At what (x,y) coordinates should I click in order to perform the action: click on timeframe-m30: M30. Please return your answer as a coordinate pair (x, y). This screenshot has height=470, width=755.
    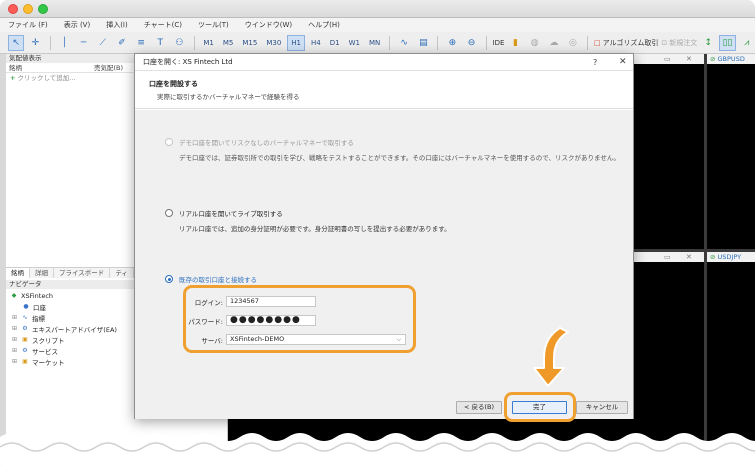
    Looking at the image, I should click on (273, 43).